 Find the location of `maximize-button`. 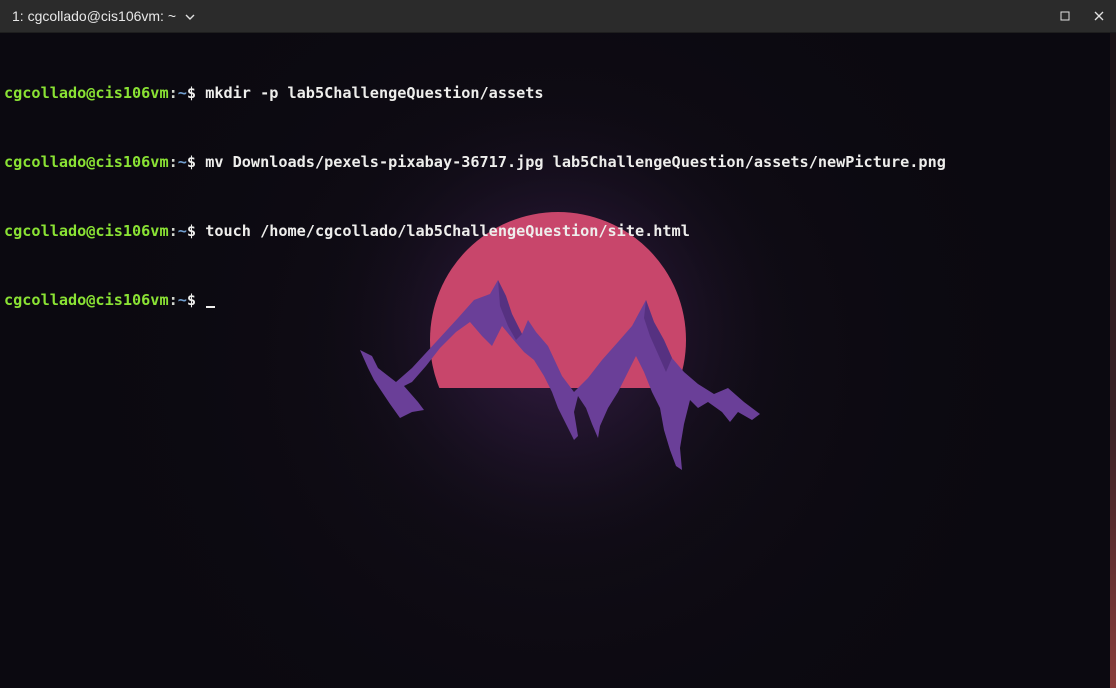

maximize-button is located at coordinates (1065, 16).